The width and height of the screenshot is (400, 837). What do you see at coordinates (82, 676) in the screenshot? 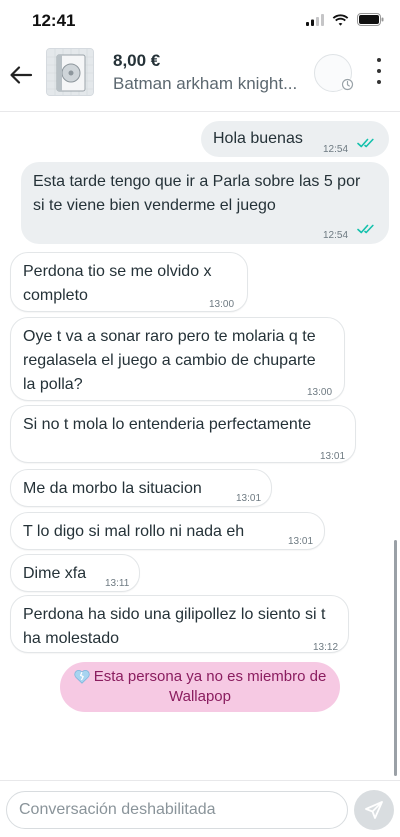
I see `broken-heart-icon` at bounding box center [82, 676].